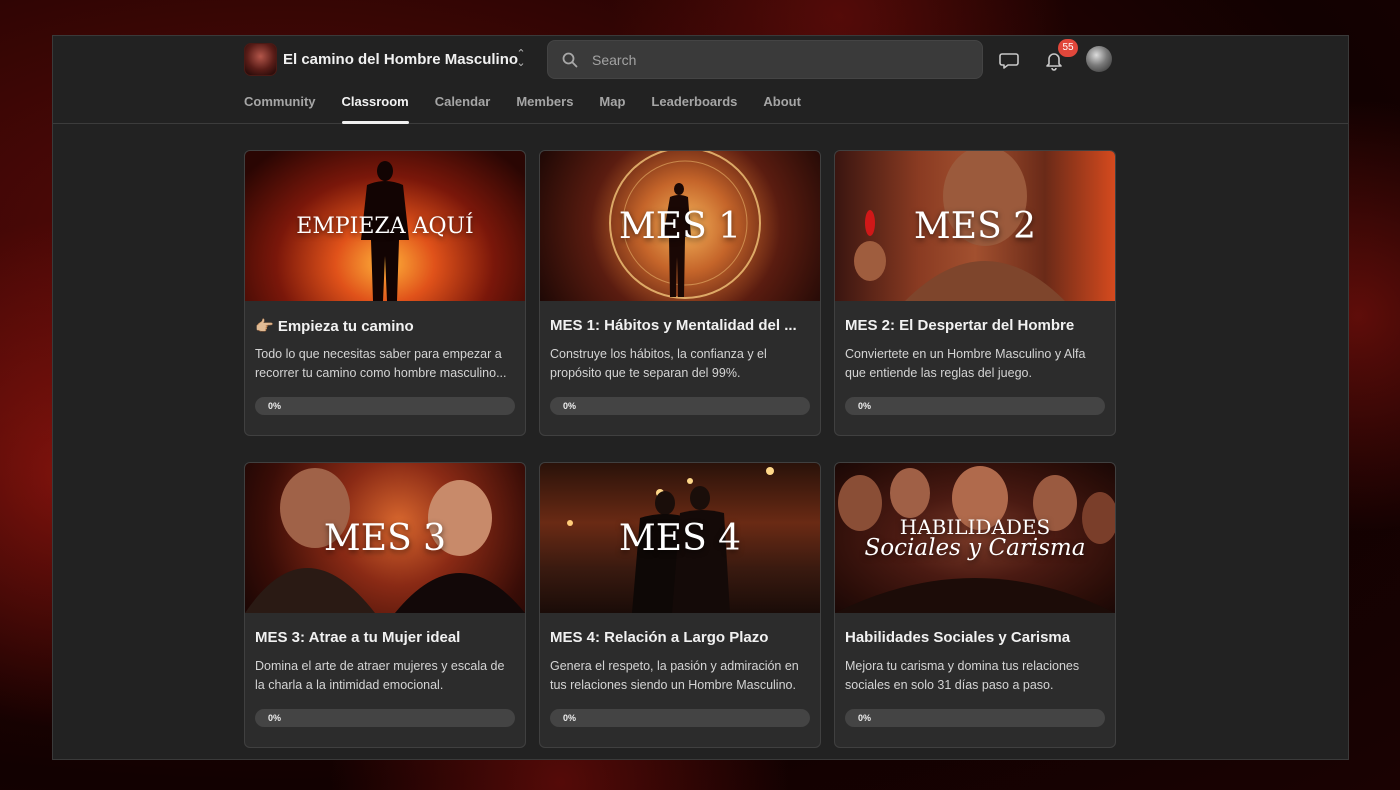 The image size is (1400, 790). I want to click on thumb-title-group: HABILIDADES Sociales y Carisma, so click(975, 538).